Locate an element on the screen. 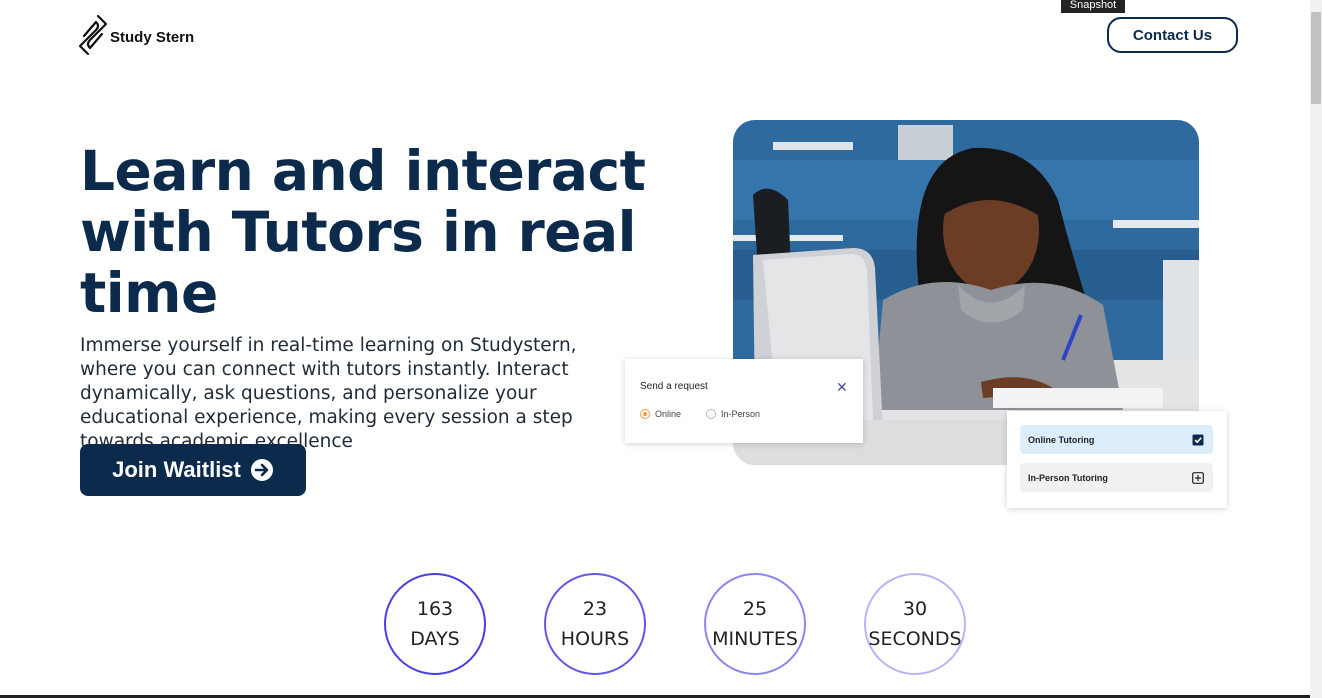 This screenshot has height=698, width=1322. page-scrollbar-track is located at coordinates (1316, 349).